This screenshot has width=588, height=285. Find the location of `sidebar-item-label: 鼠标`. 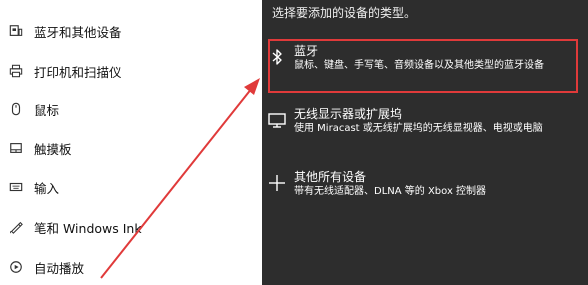

sidebar-item-label: 鼠标 is located at coordinates (47, 110).